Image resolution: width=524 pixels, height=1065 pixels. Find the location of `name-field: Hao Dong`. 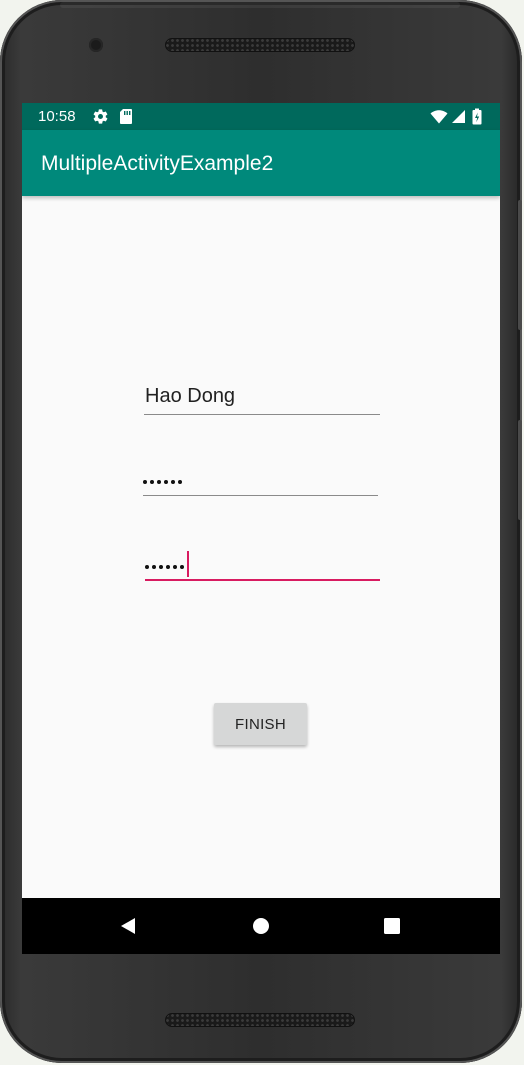

name-field: Hao Dong is located at coordinates (262, 395).